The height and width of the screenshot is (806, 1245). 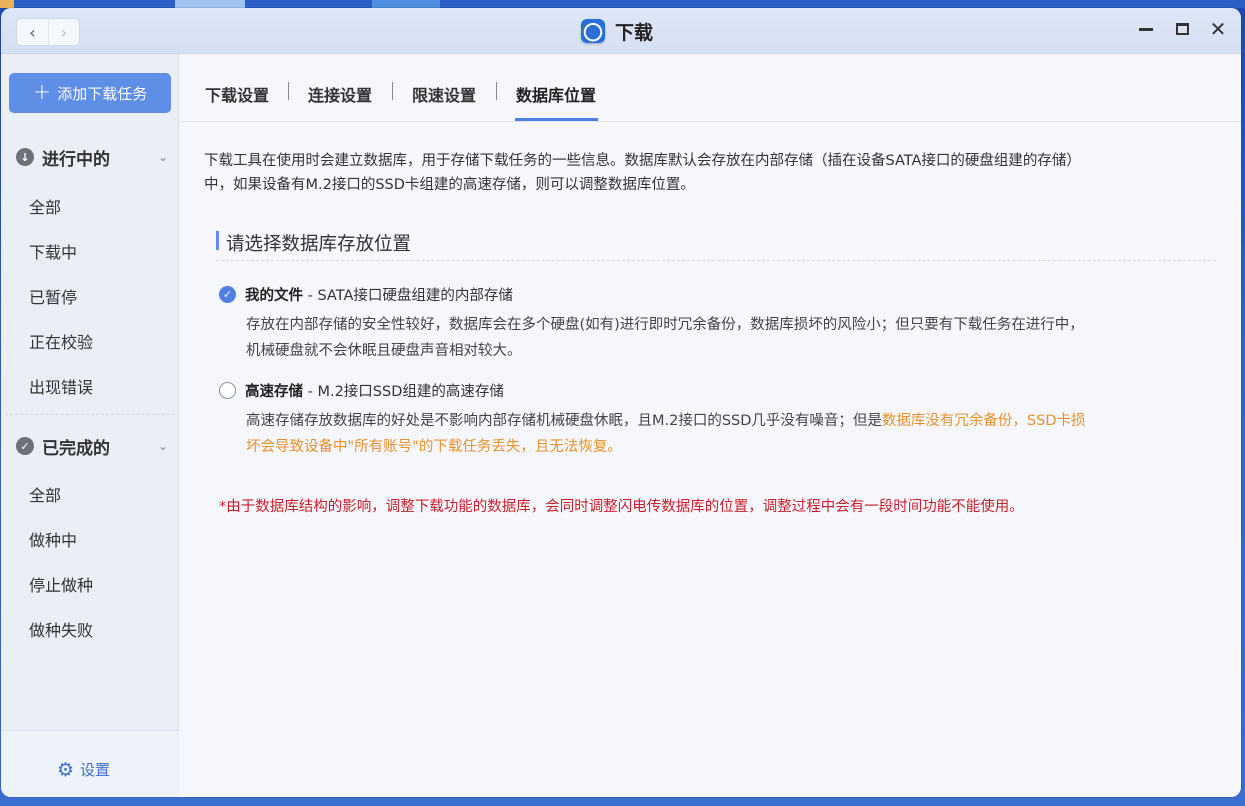 I want to click on chevron-left-icon: ‹, so click(x=32, y=32).